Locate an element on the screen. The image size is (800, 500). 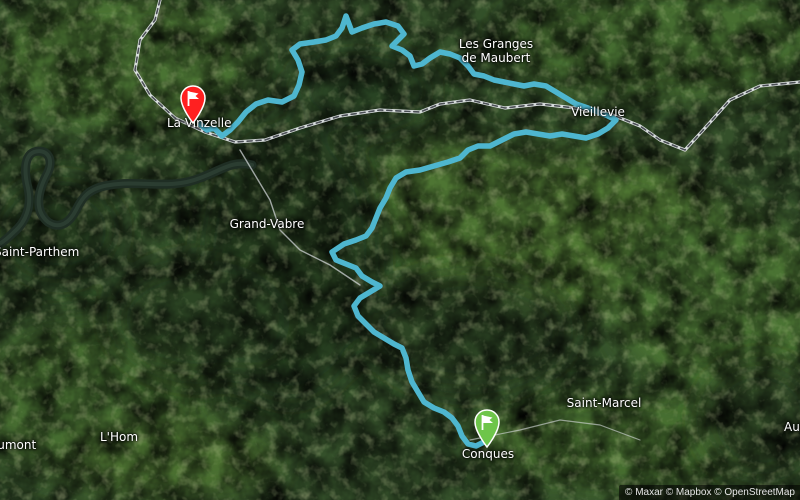
route-start-marker is located at coordinates (193, 104).